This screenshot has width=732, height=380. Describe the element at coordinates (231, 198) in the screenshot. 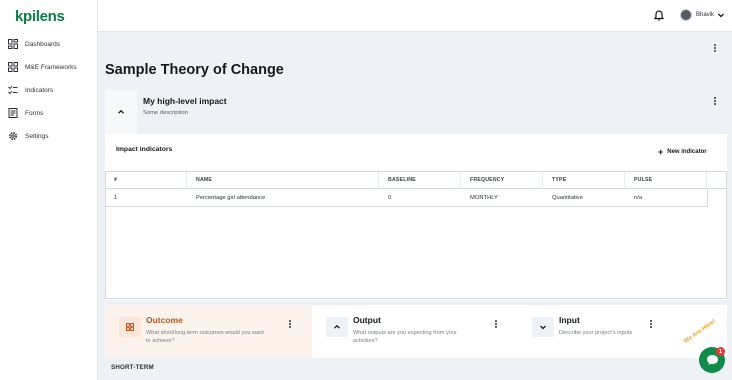

I see `cell-name: Percentage girl attendance` at that location.